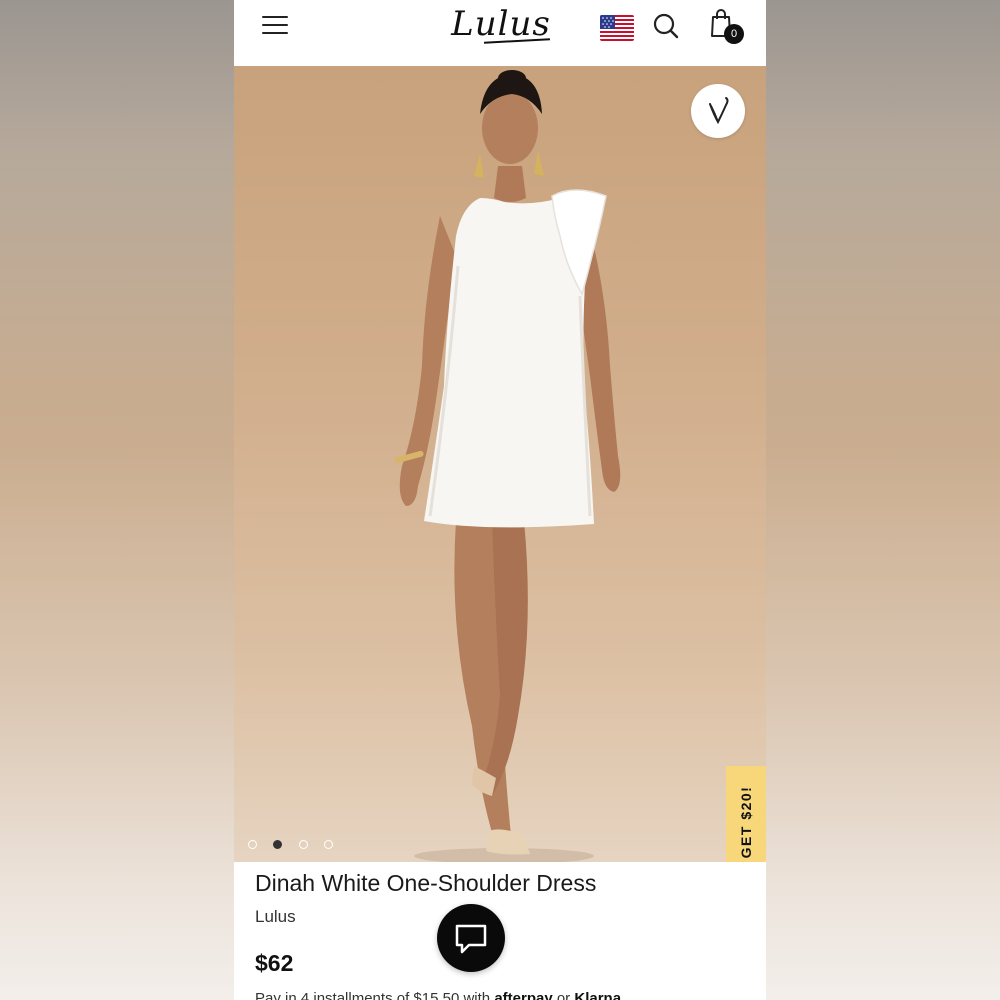 Image resolution: width=1000 pixels, height=1000 pixels. Describe the element at coordinates (426, 883) in the screenshot. I see `product-title: Dinah White One-Shoulder Dress` at that location.